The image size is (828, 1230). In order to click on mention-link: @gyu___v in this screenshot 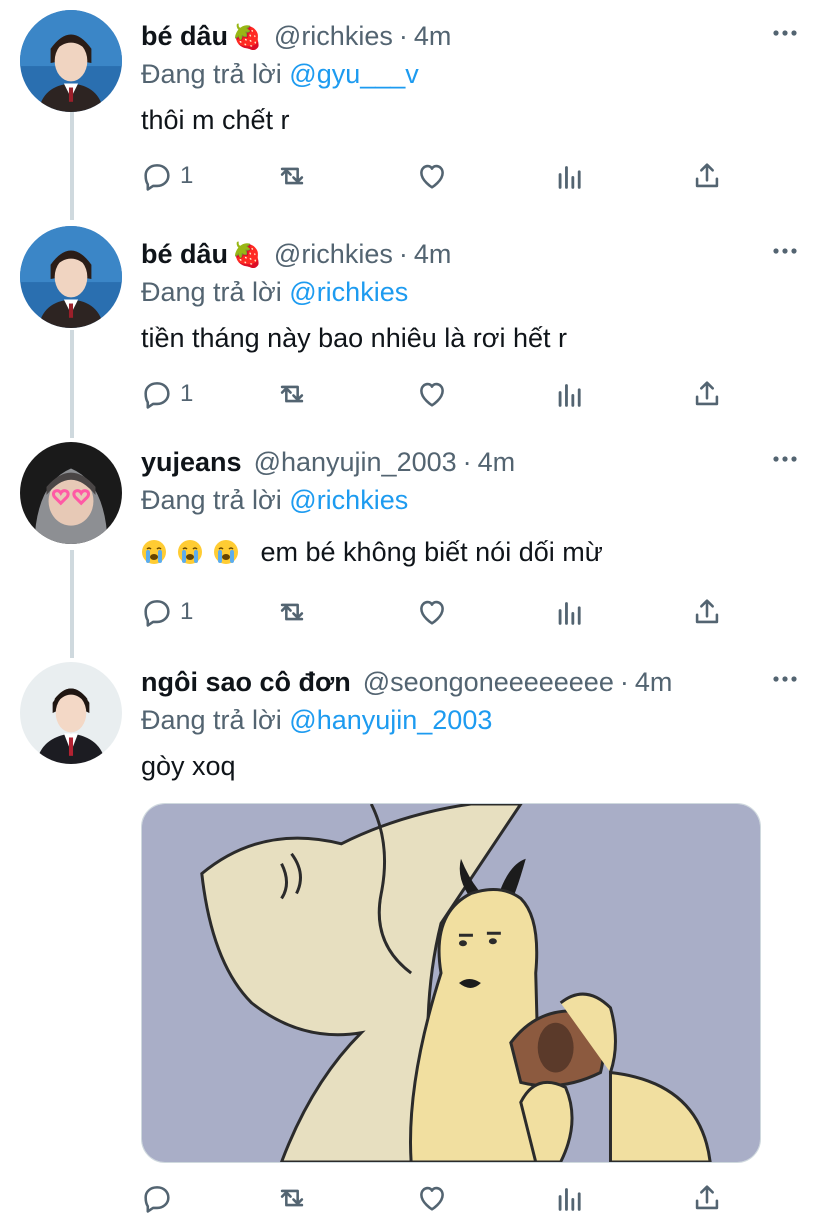, I will do `click(354, 74)`.